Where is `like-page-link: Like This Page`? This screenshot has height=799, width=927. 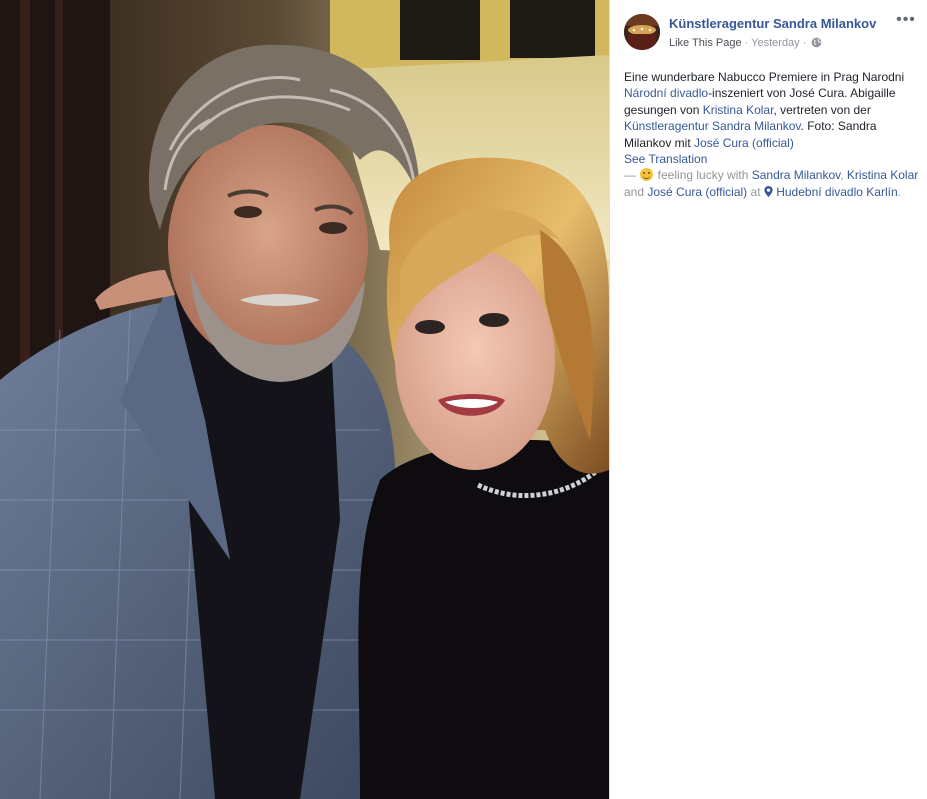 like-page-link: Like This Page is located at coordinates (705, 43).